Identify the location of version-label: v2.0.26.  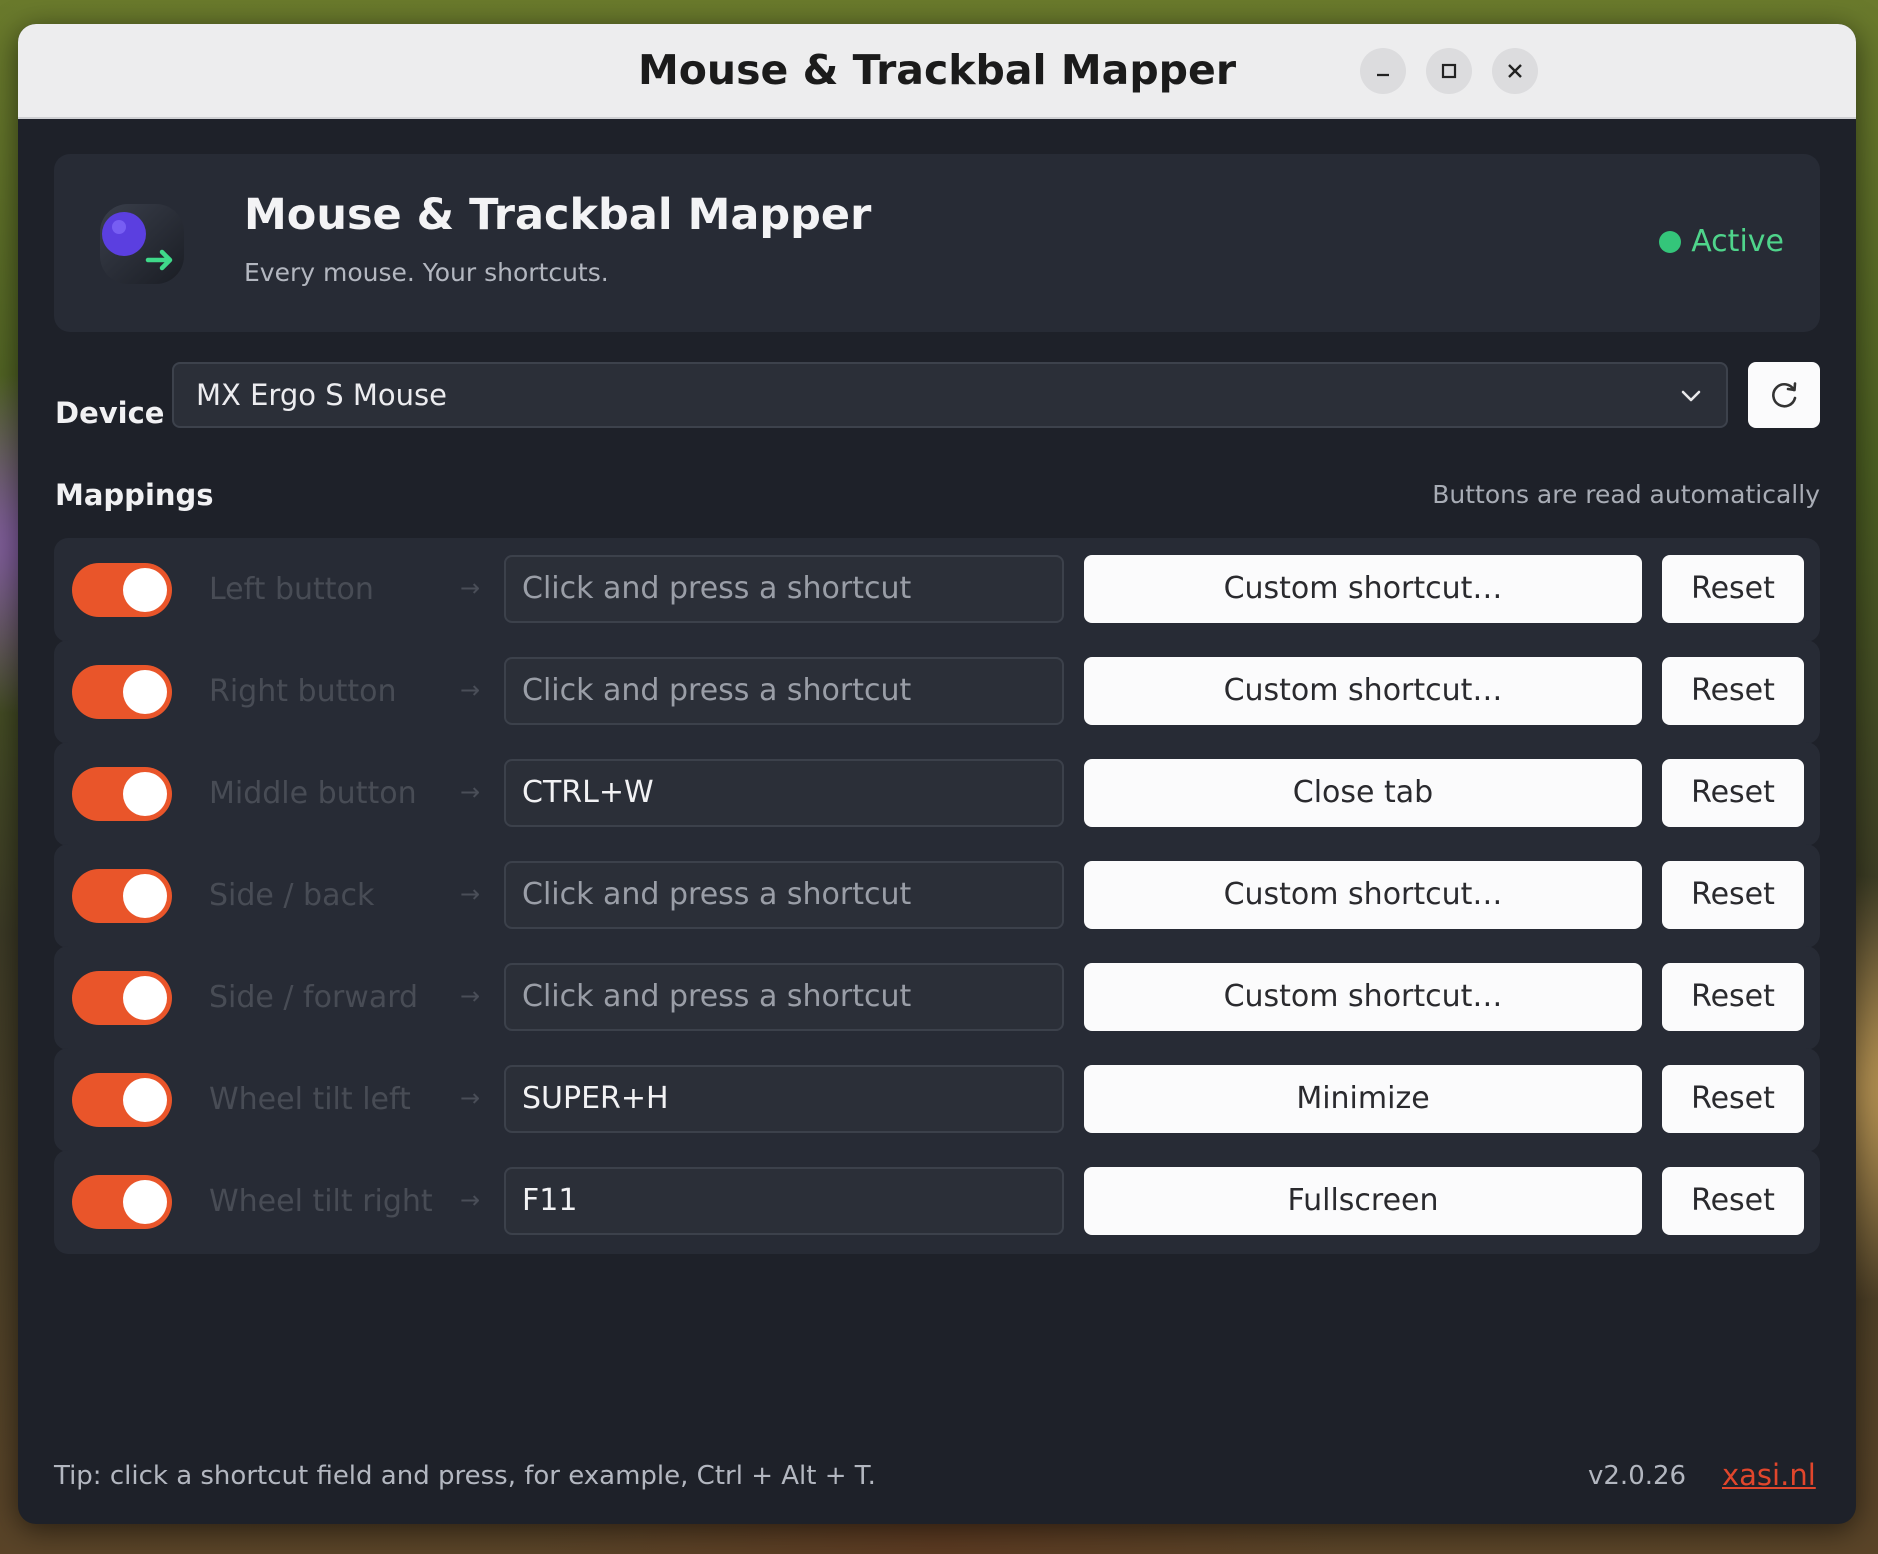
(1637, 1476).